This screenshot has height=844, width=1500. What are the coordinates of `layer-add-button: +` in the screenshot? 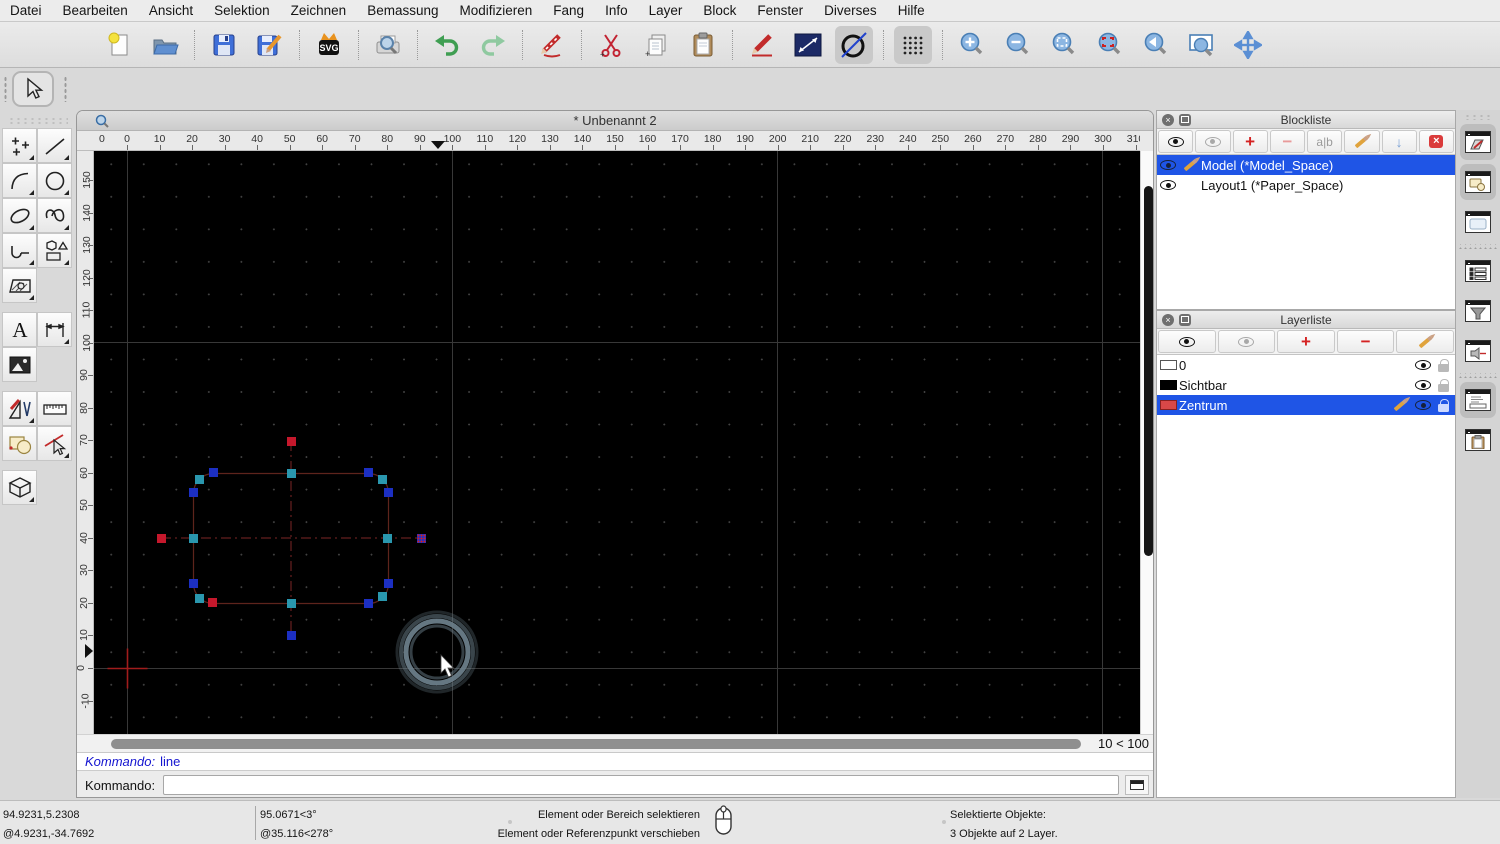 It's located at (1306, 341).